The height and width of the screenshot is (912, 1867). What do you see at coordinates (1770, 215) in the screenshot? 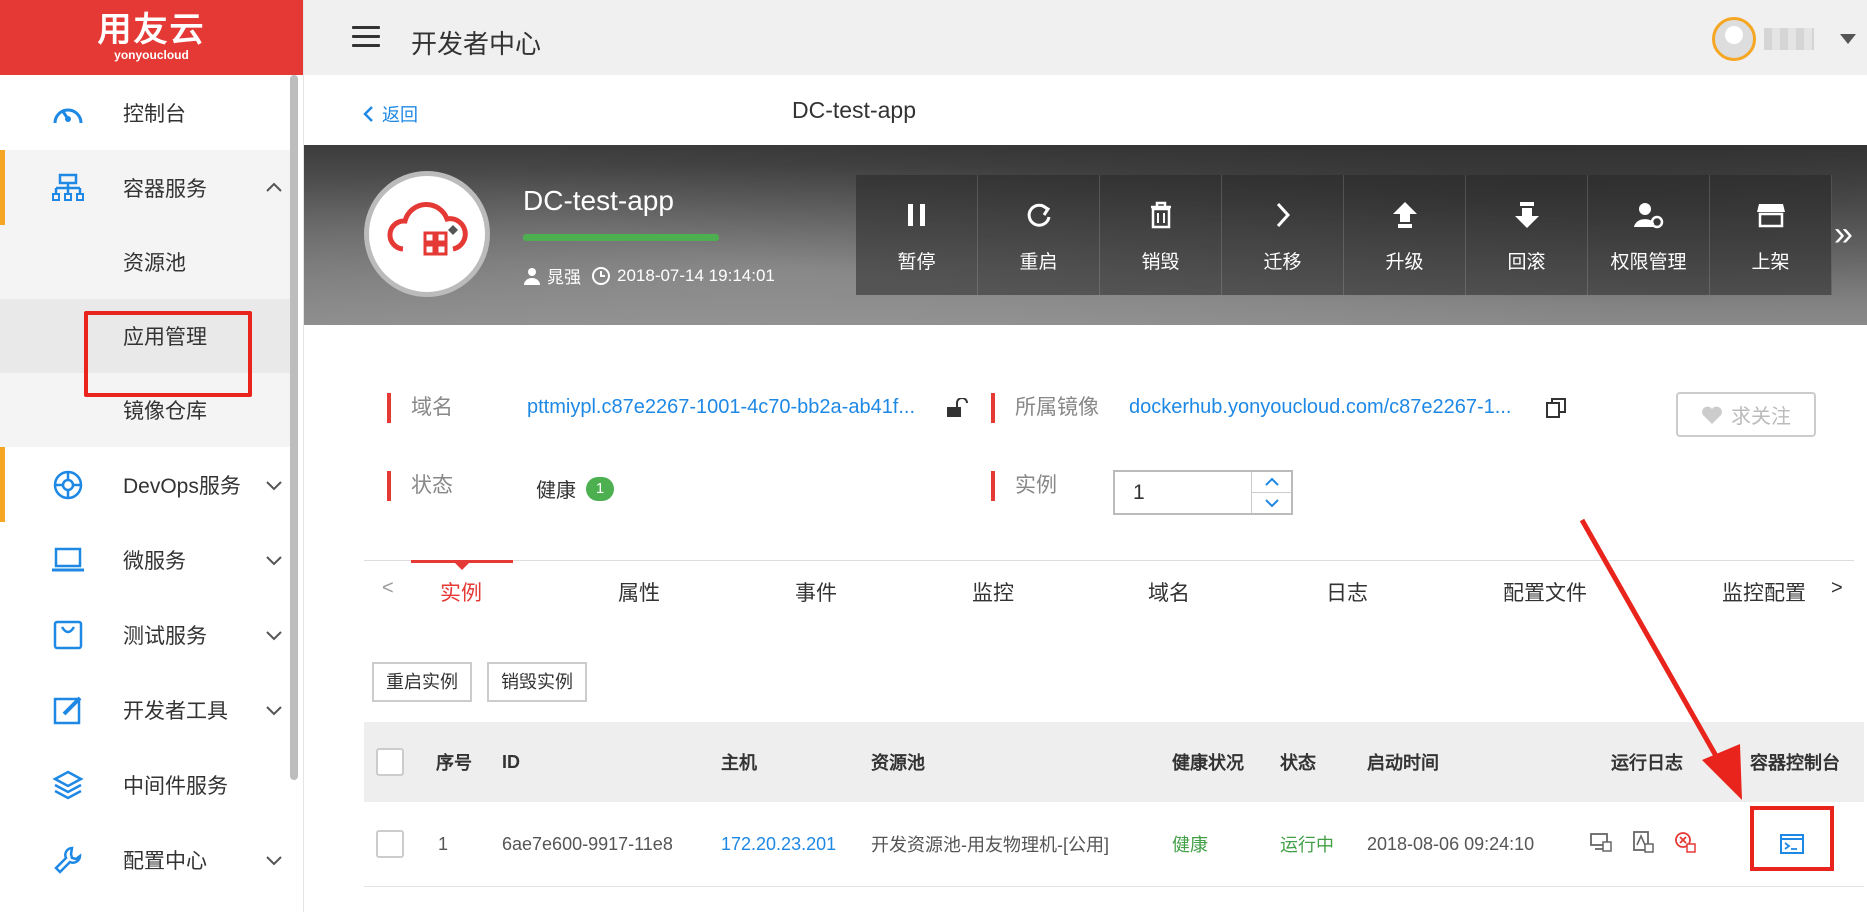
I see `store-icon` at bounding box center [1770, 215].